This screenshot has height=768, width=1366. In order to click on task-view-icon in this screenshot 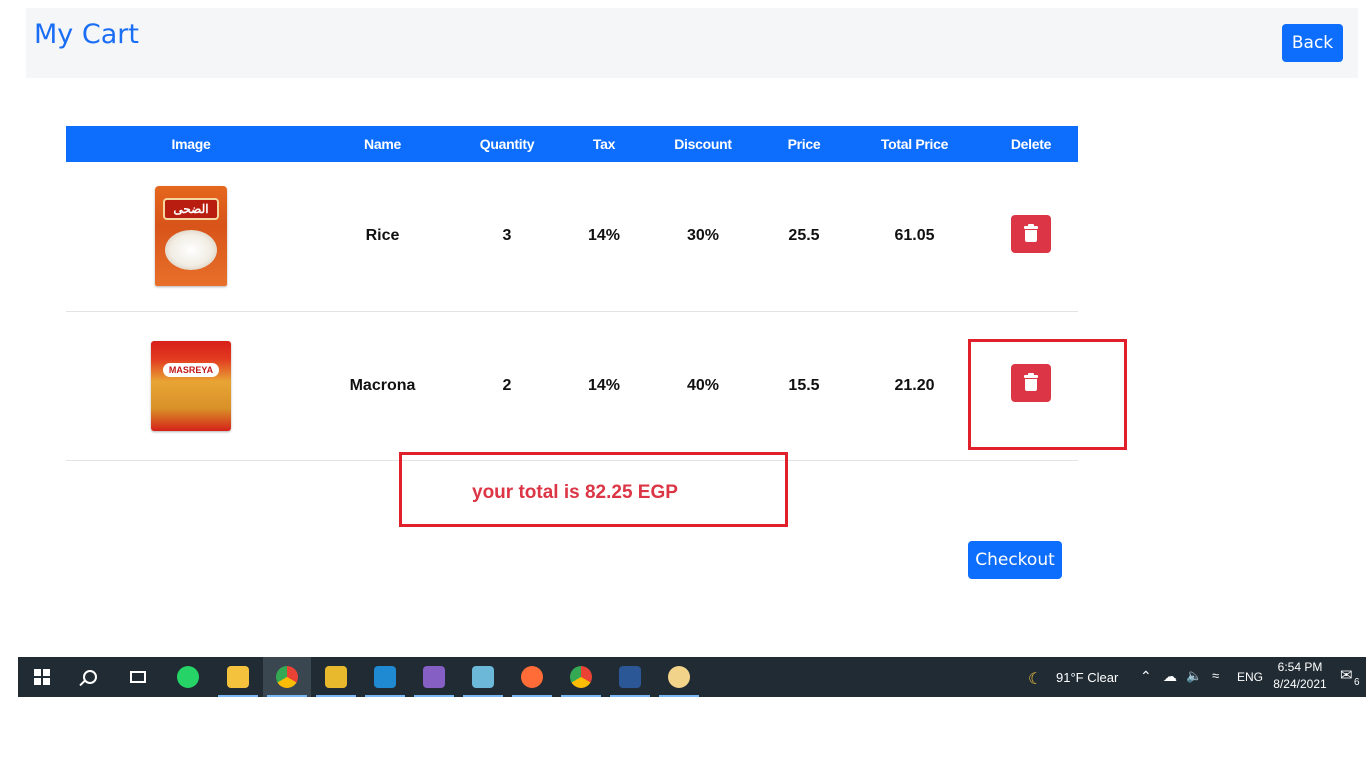, I will do `click(138, 677)`.